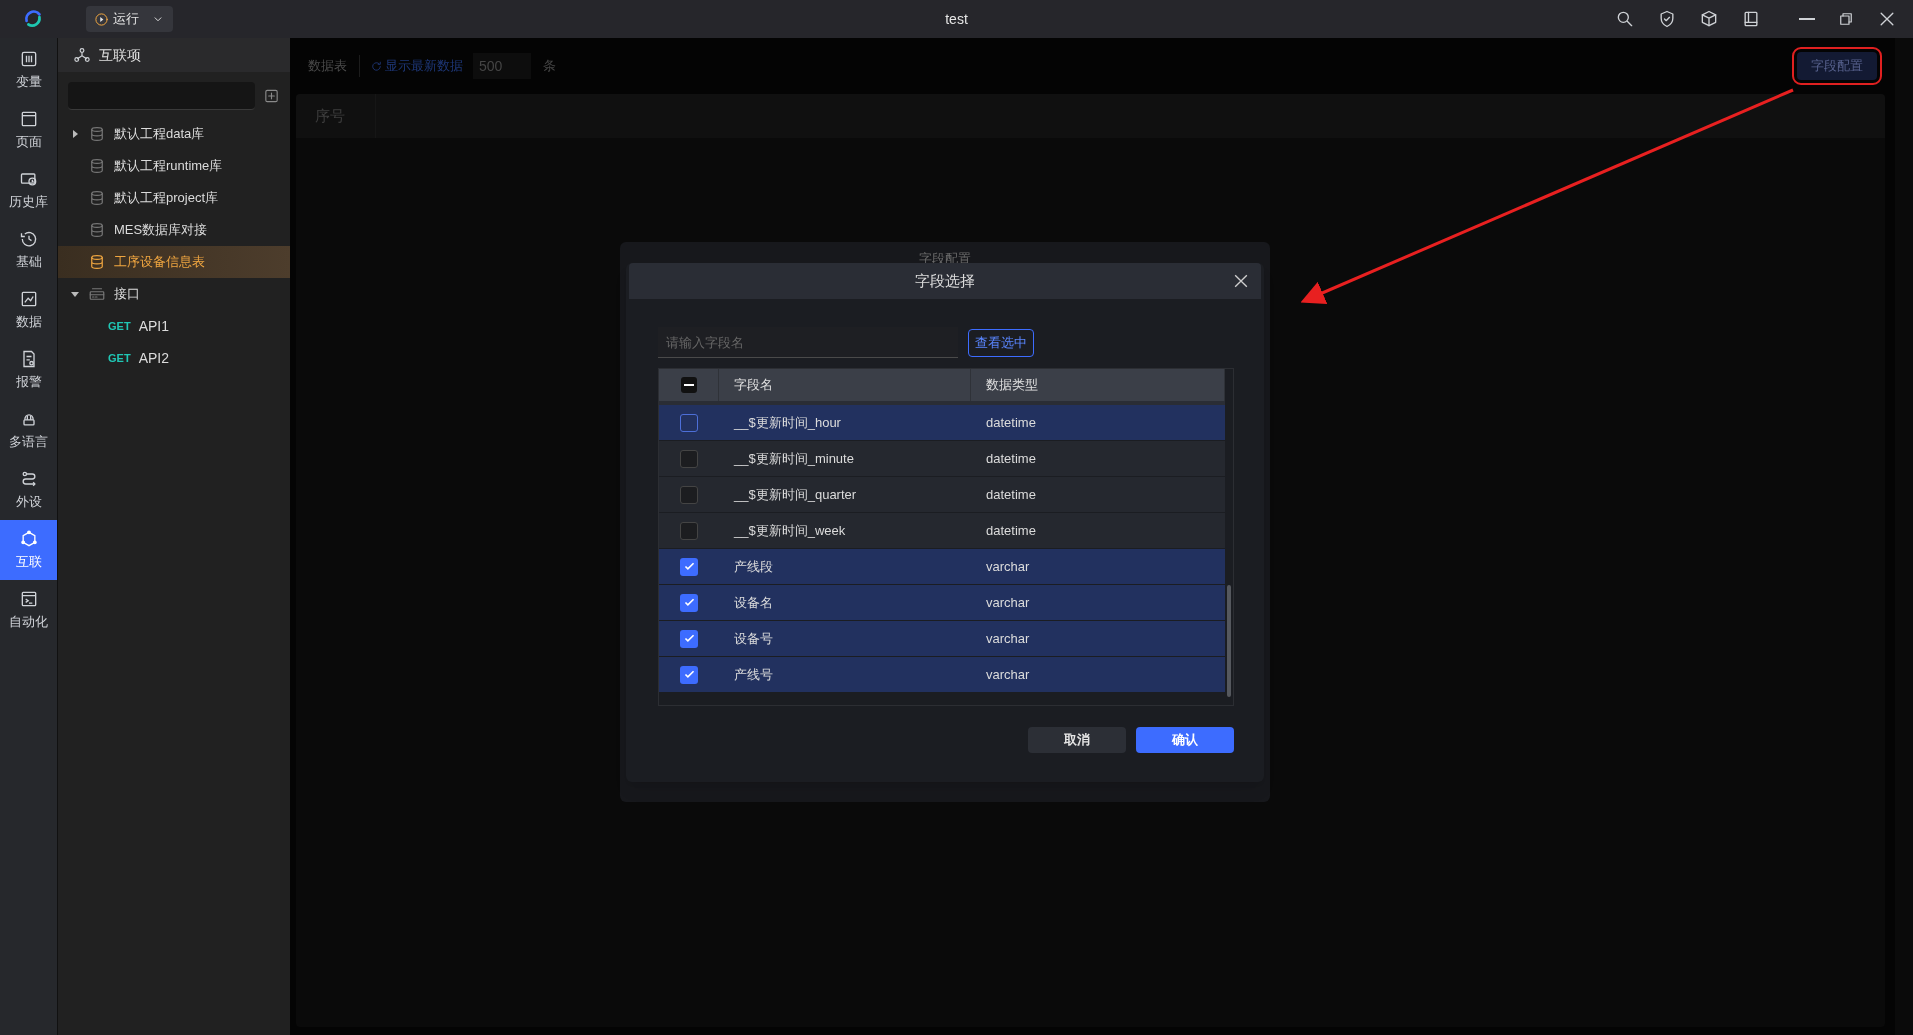 This screenshot has width=1913, height=1035. Describe the element at coordinates (753, 674) in the screenshot. I see `table-cell-text: 产线号` at that location.